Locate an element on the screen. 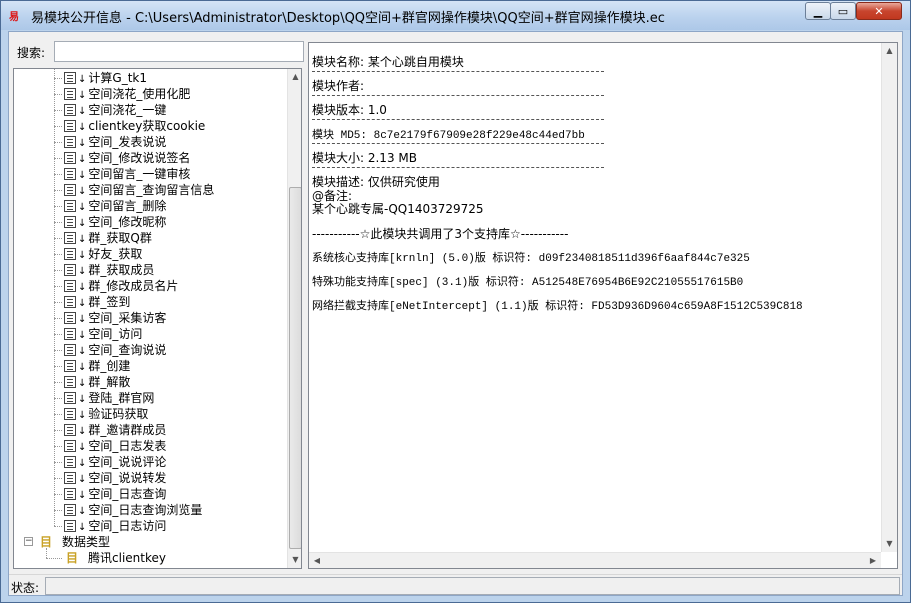 The height and width of the screenshot is (603, 911). tree-item-label: 空间_日志发表 is located at coordinates (127, 446).